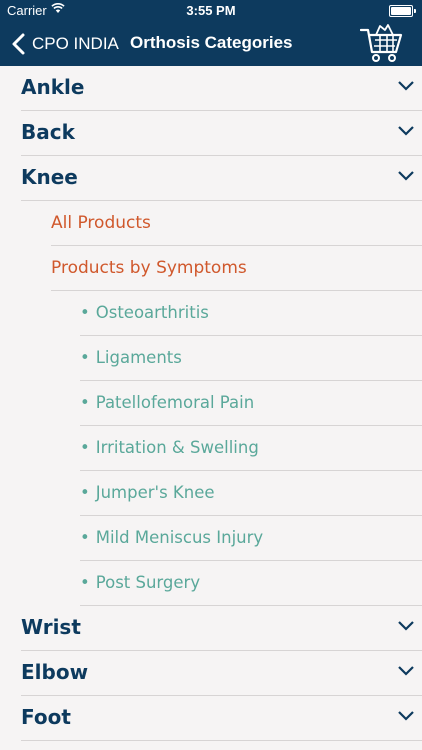  Describe the element at coordinates (175, 402) in the screenshot. I see `symptom-label: Patellofemoral Pain` at that location.